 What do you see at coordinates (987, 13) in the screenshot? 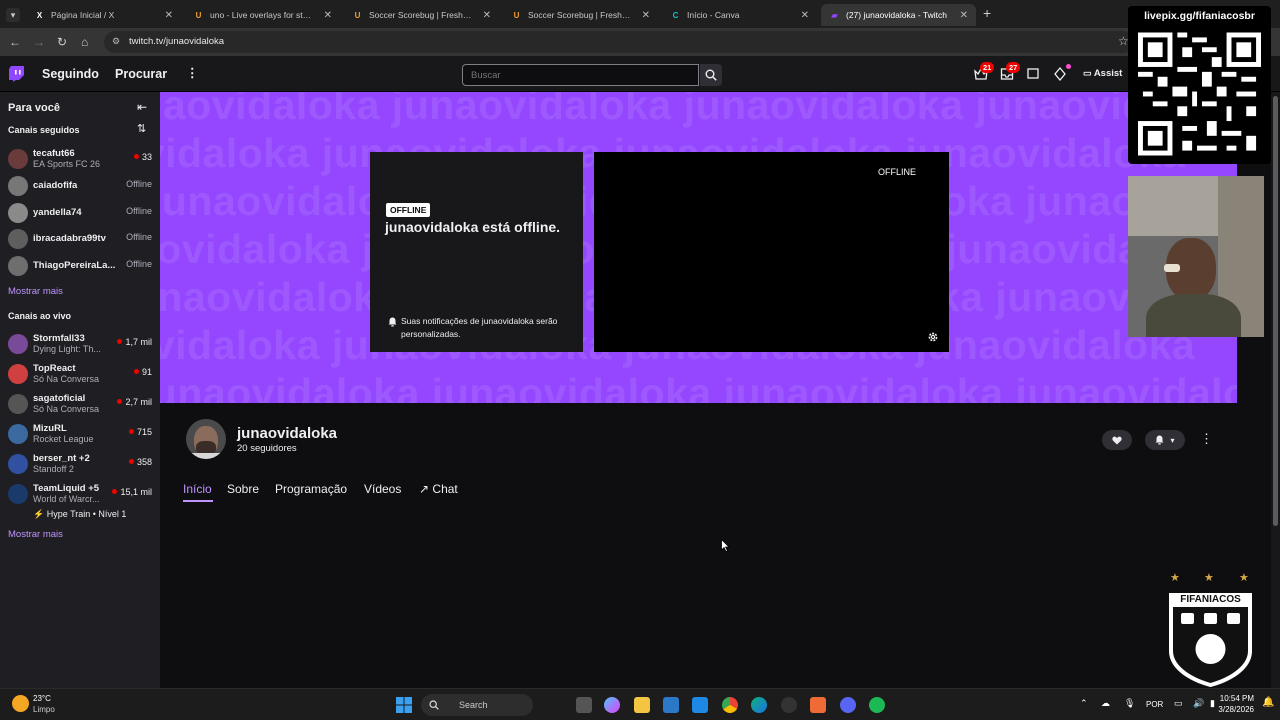
I see `new-tab-plus-icon: +` at bounding box center [987, 13].